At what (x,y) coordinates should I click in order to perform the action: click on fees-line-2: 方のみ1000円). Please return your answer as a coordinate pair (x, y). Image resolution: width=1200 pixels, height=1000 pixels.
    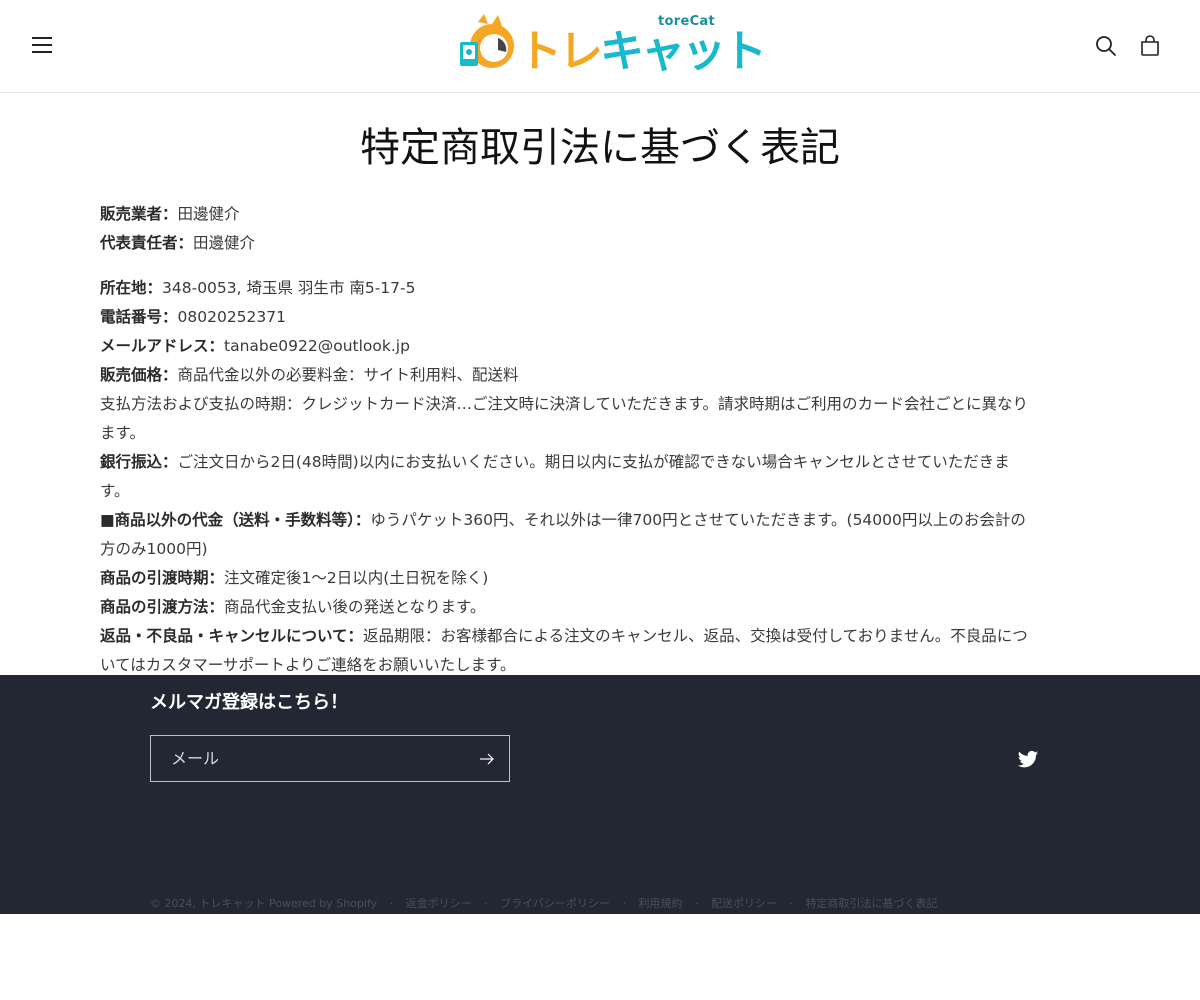
    Looking at the image, I should click on (154, 549).